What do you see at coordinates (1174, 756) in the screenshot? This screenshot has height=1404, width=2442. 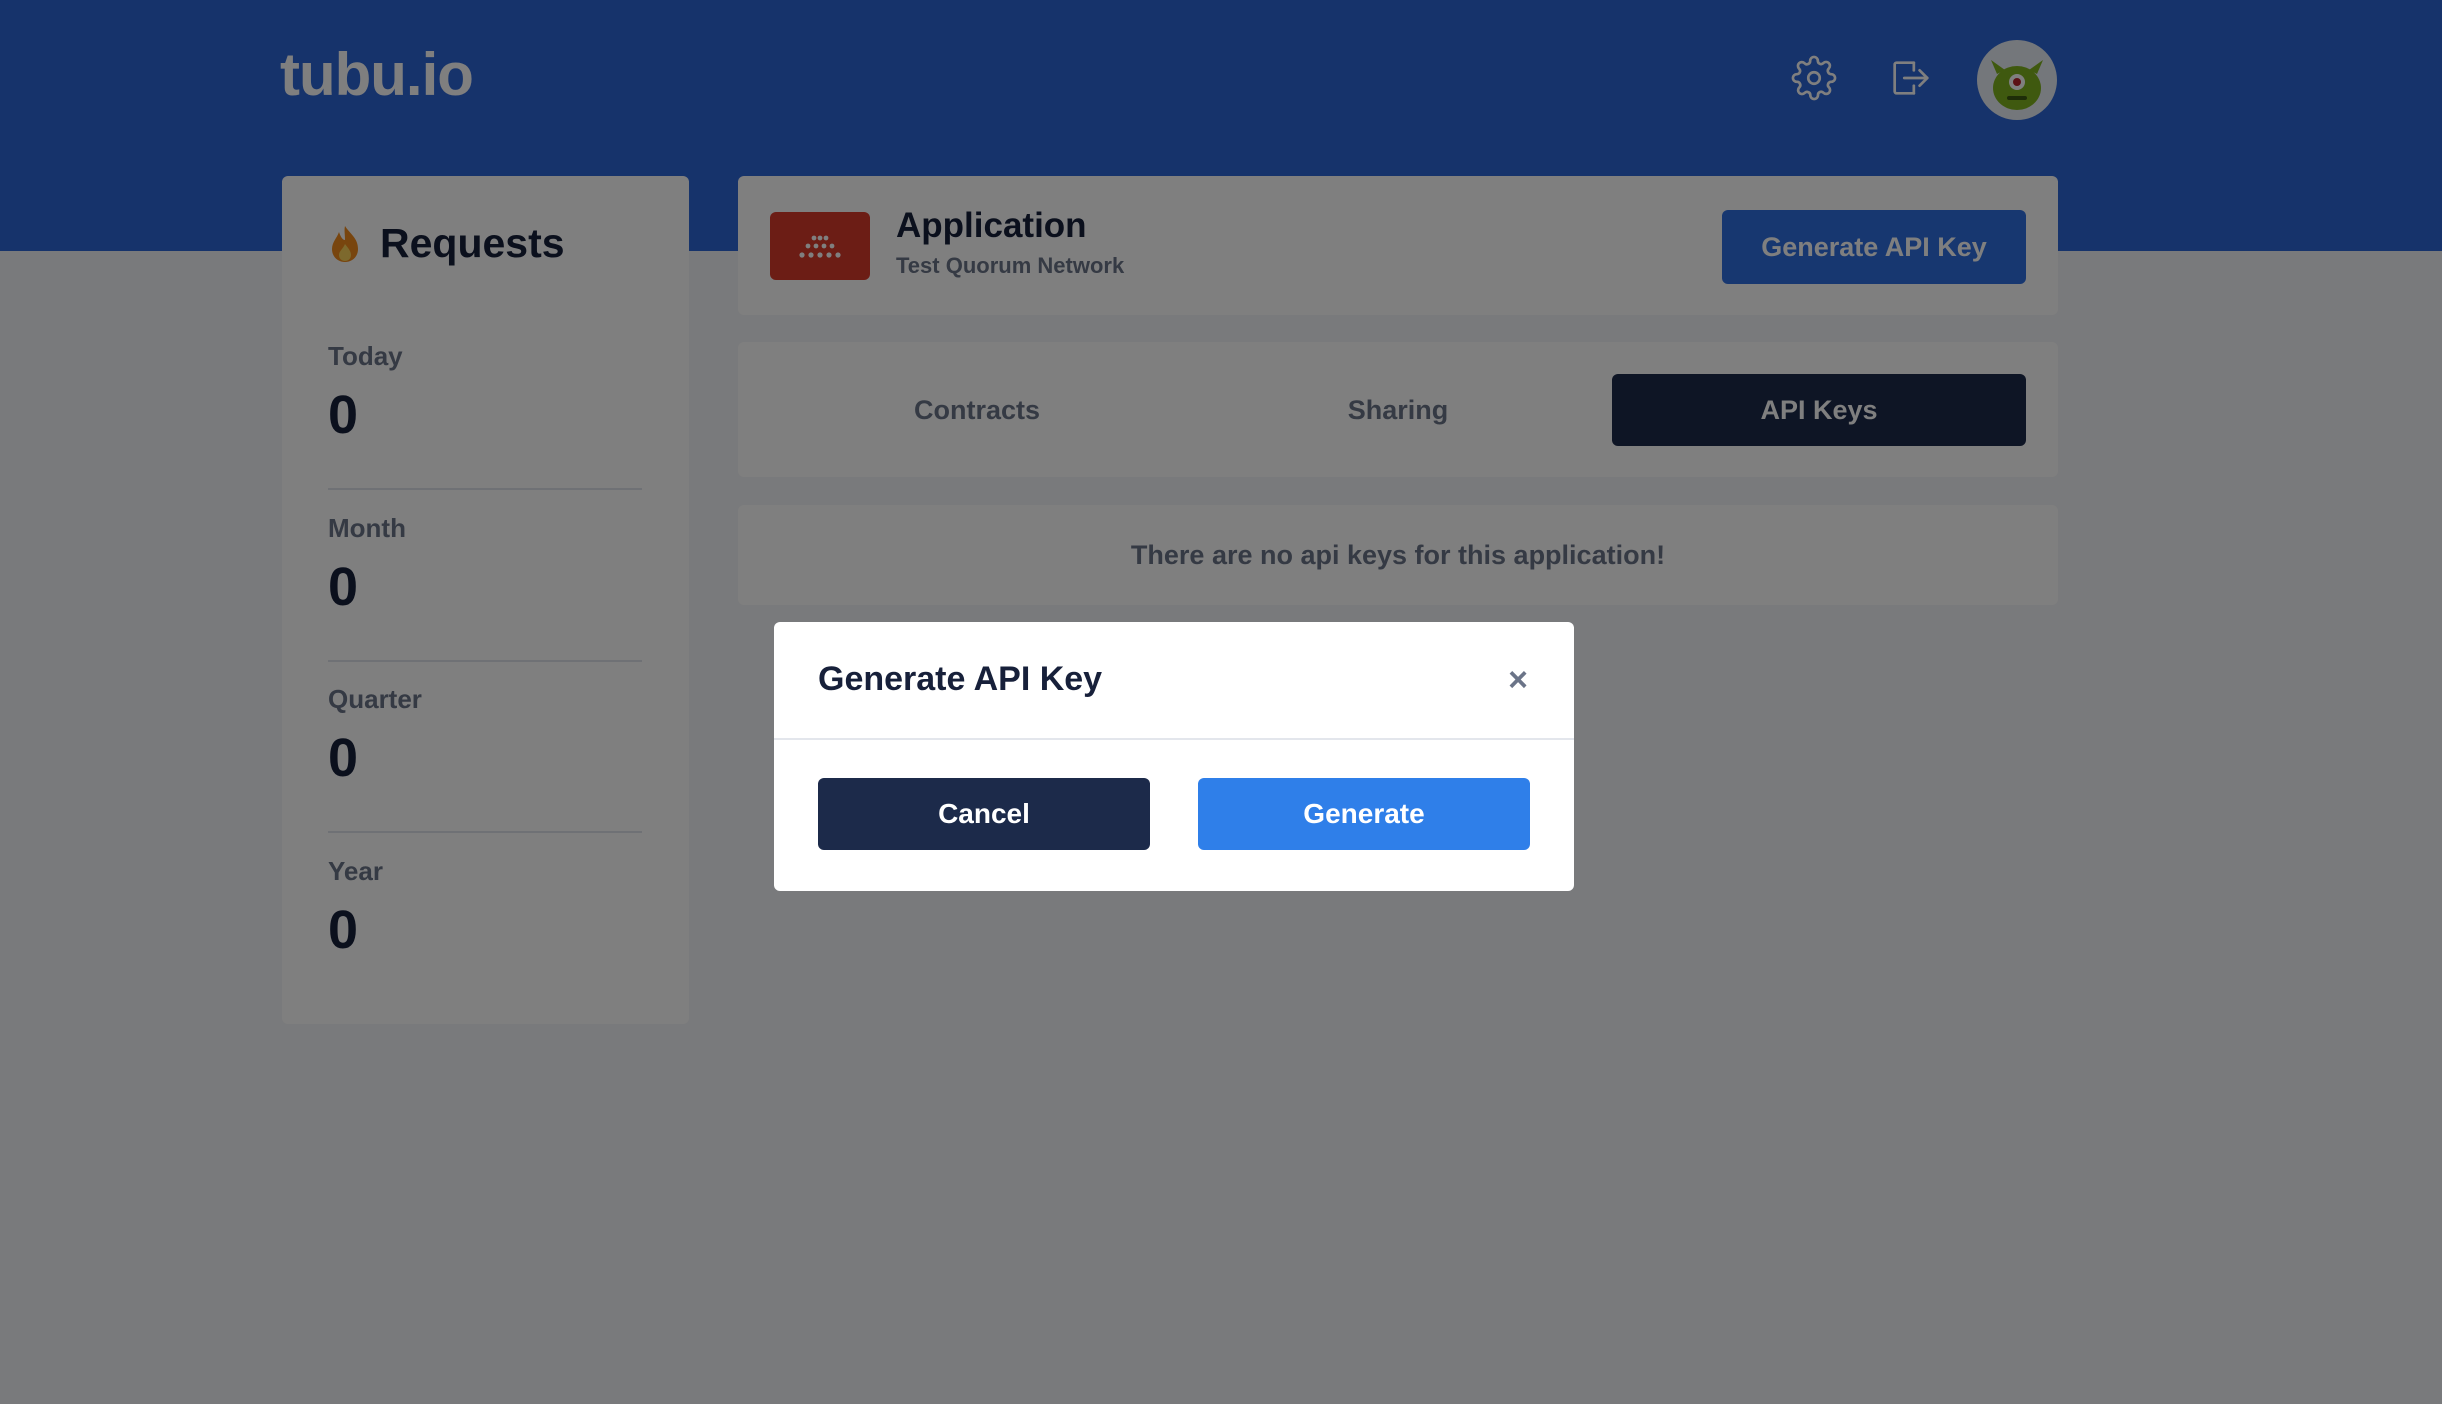 I see `generate-api-key-modal: Generate API Key × Cancel Generate` at bounding box center [1174, 756].